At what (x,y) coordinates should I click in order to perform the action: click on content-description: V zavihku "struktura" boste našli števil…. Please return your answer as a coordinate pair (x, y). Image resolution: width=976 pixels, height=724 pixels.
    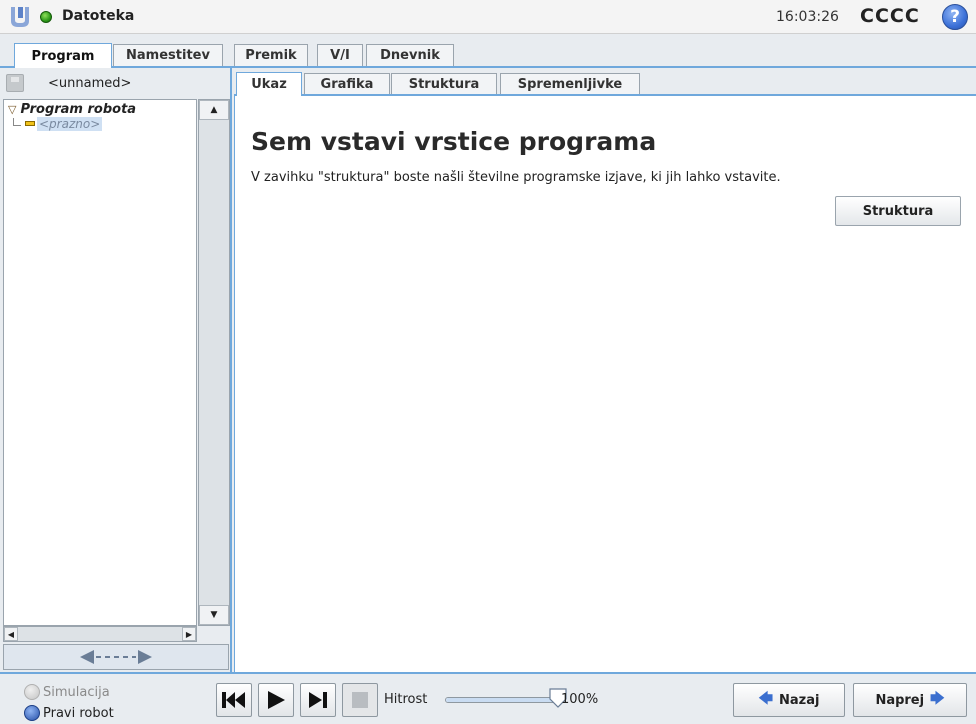
    Looking at the image, I should click on (516, 177).